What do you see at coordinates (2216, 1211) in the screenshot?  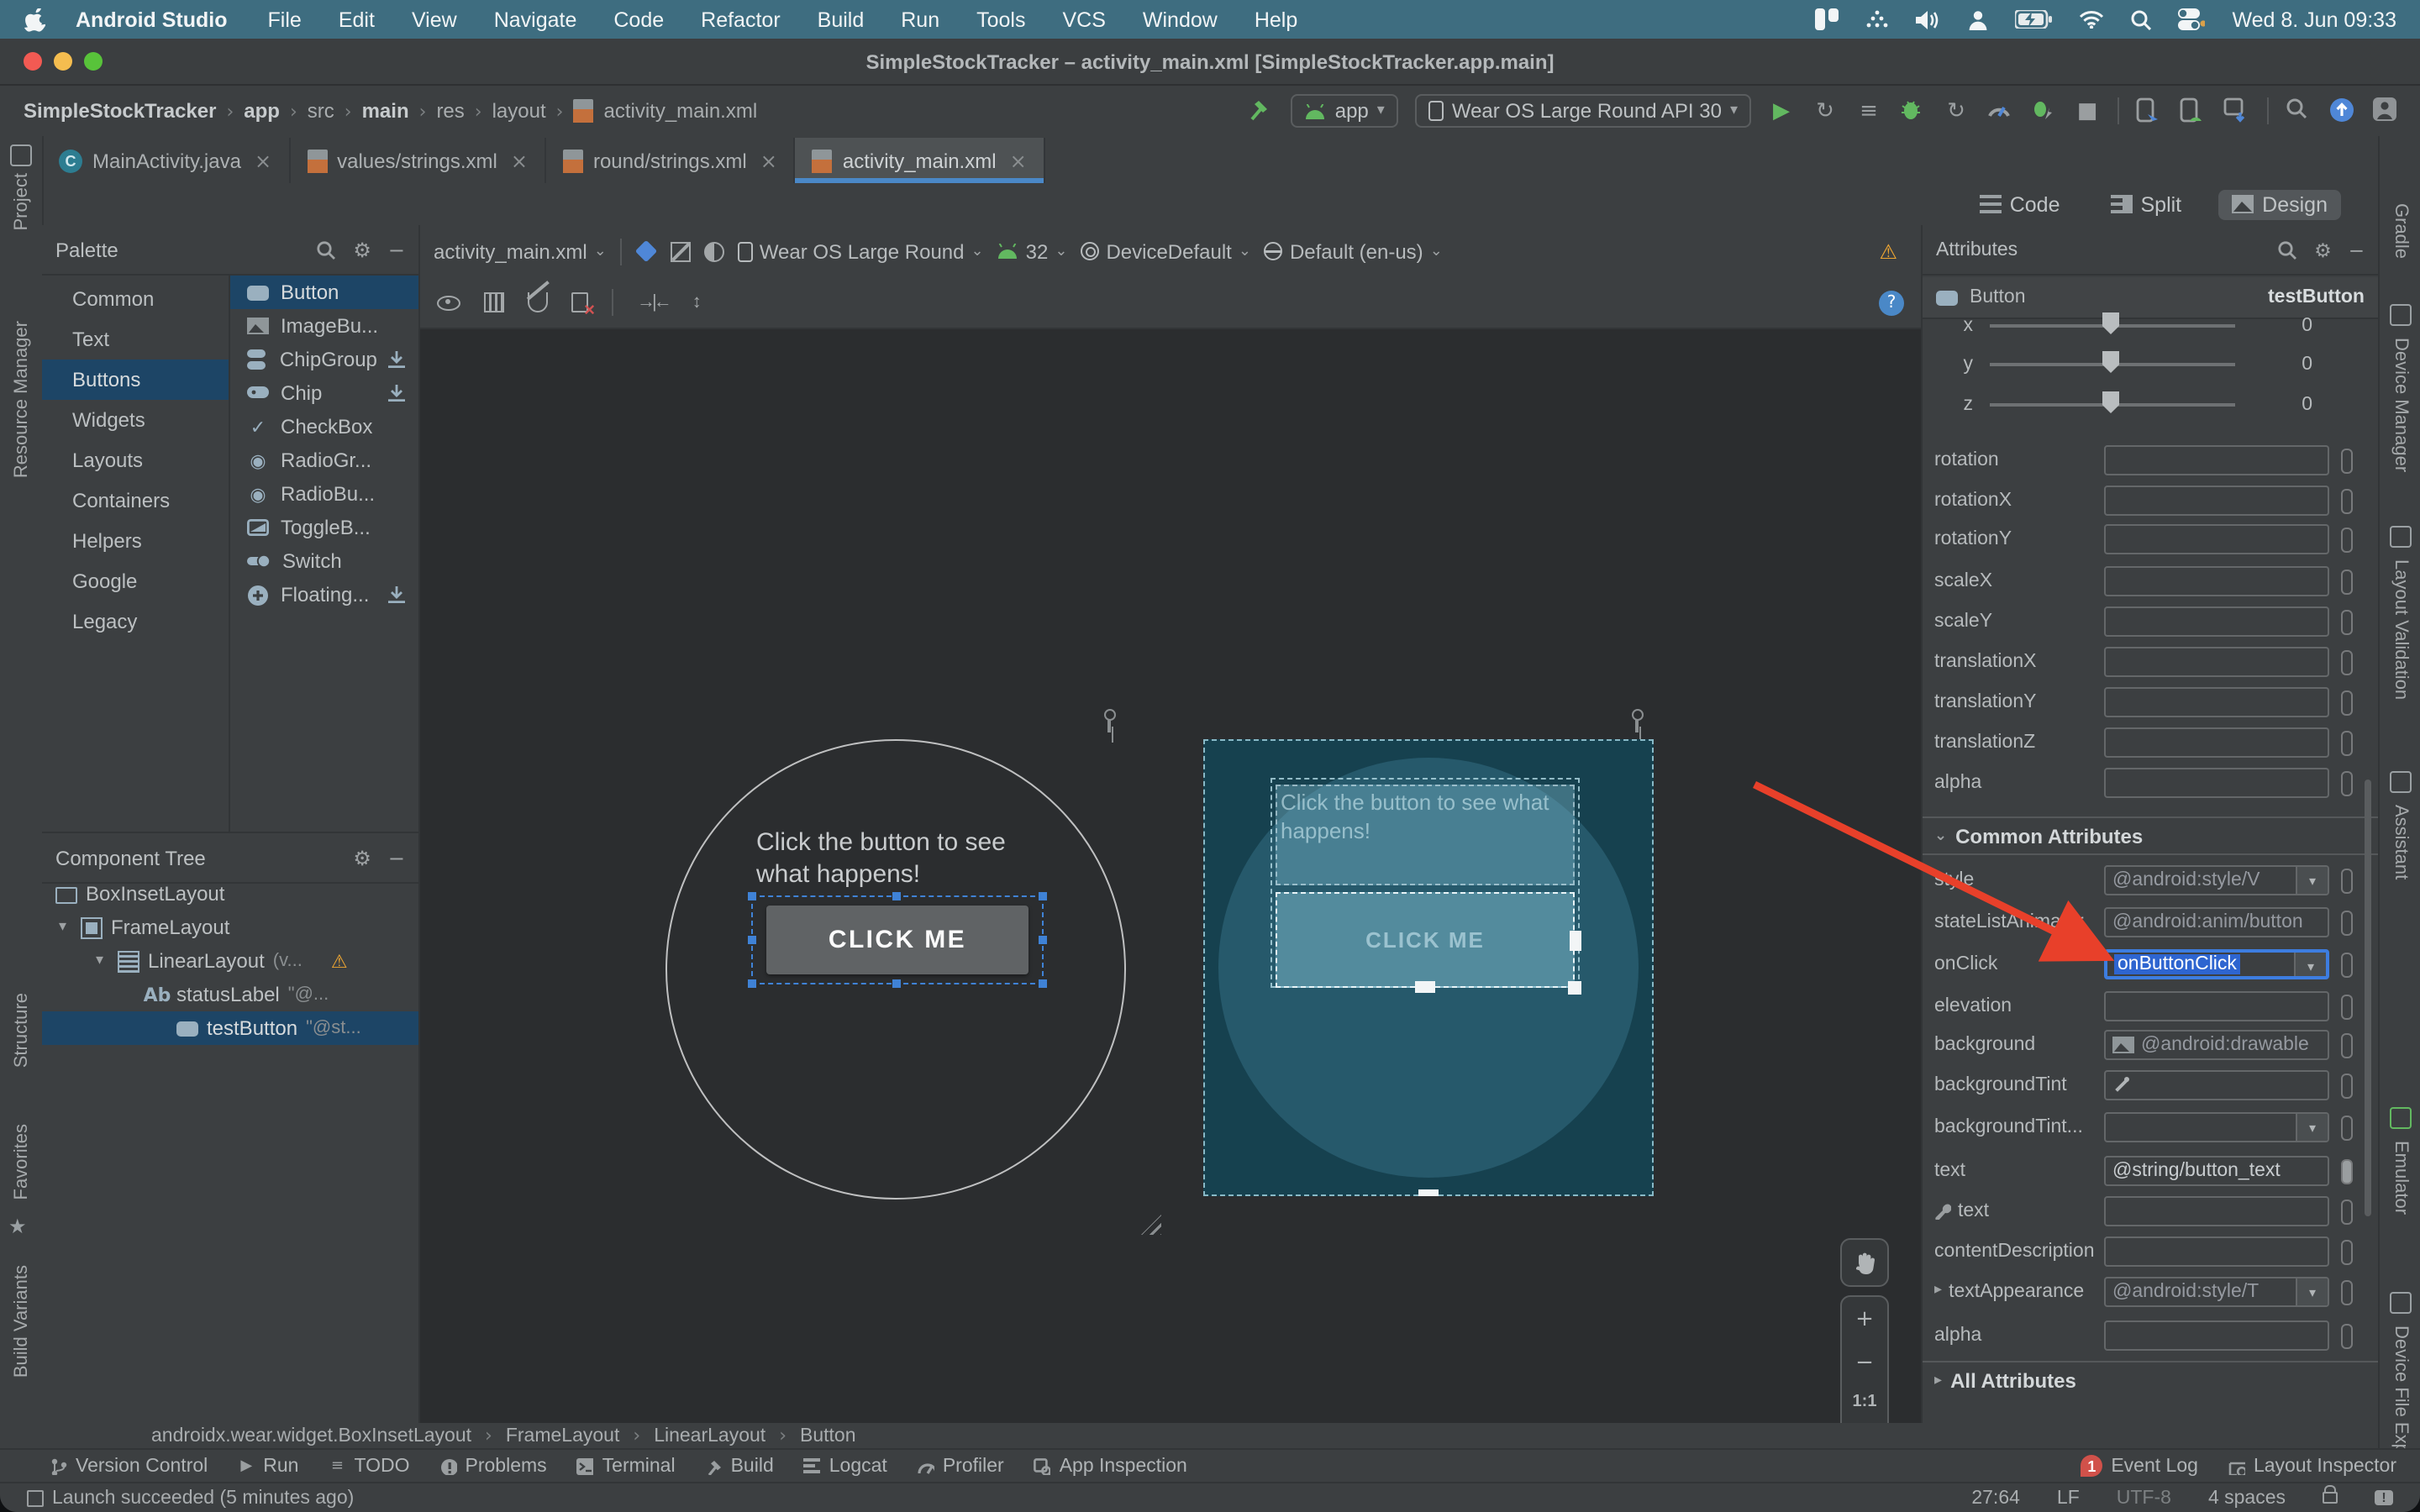 I see `tools-text-input` at bounding box center [2216, 1211].